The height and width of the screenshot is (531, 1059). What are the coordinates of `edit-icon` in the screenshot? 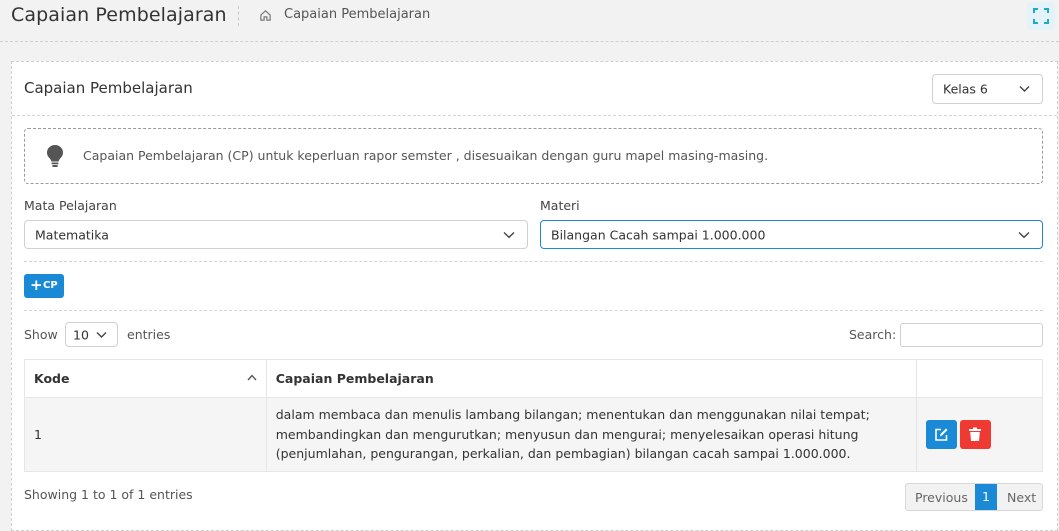 It's located at (941, 434).